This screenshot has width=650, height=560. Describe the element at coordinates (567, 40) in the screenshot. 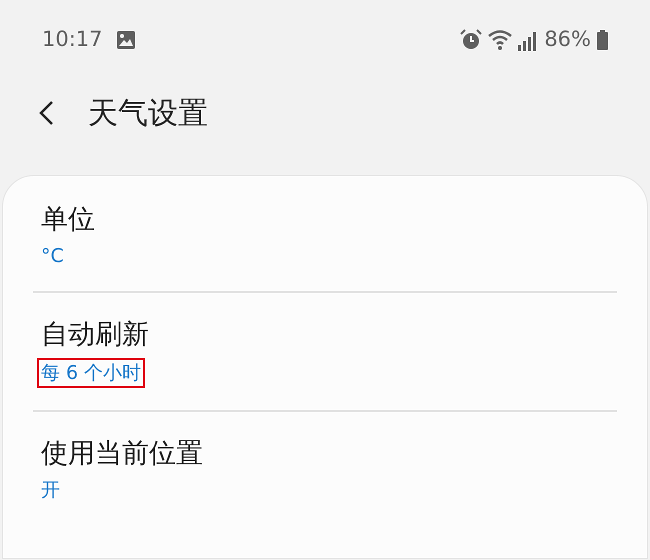

I see `battery-percent: 86%` at that location.